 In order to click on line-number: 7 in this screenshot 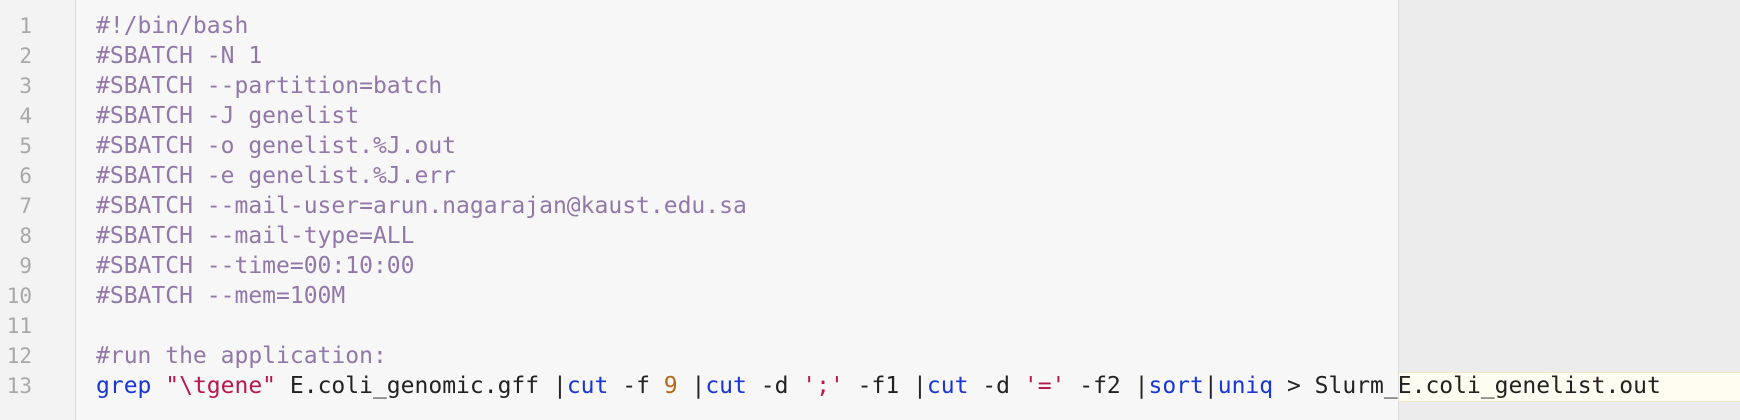, I will do `click(25, 206)`.